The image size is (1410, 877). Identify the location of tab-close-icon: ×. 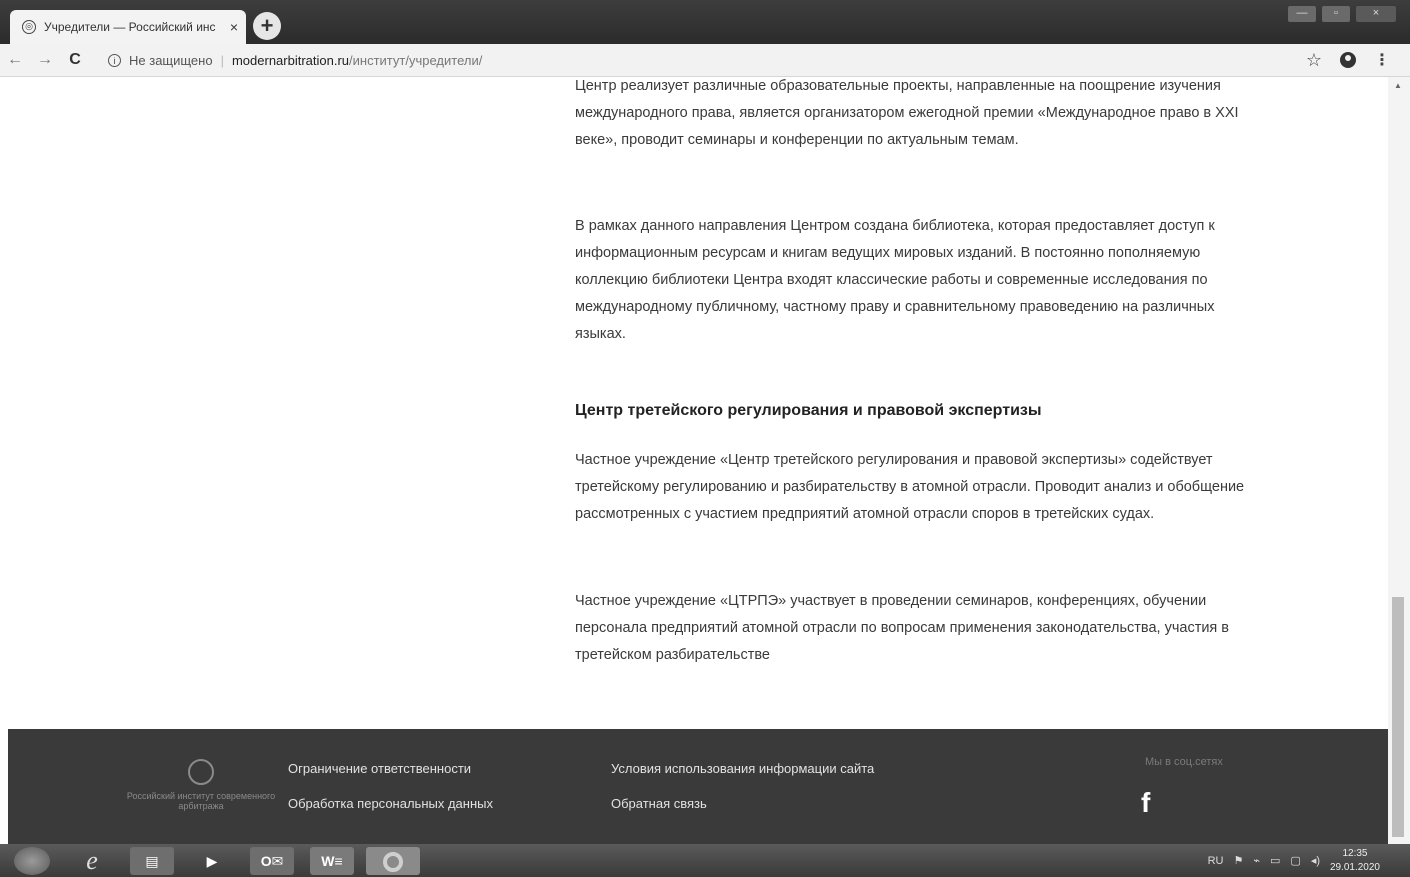
(234, 27).